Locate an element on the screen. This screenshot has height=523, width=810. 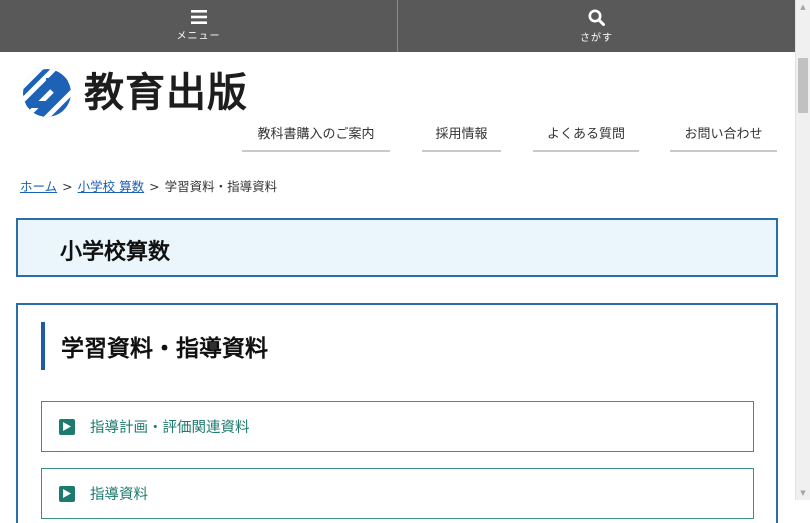
section-title: 学習資料・指導資料 is located at coordinates (164, 349).